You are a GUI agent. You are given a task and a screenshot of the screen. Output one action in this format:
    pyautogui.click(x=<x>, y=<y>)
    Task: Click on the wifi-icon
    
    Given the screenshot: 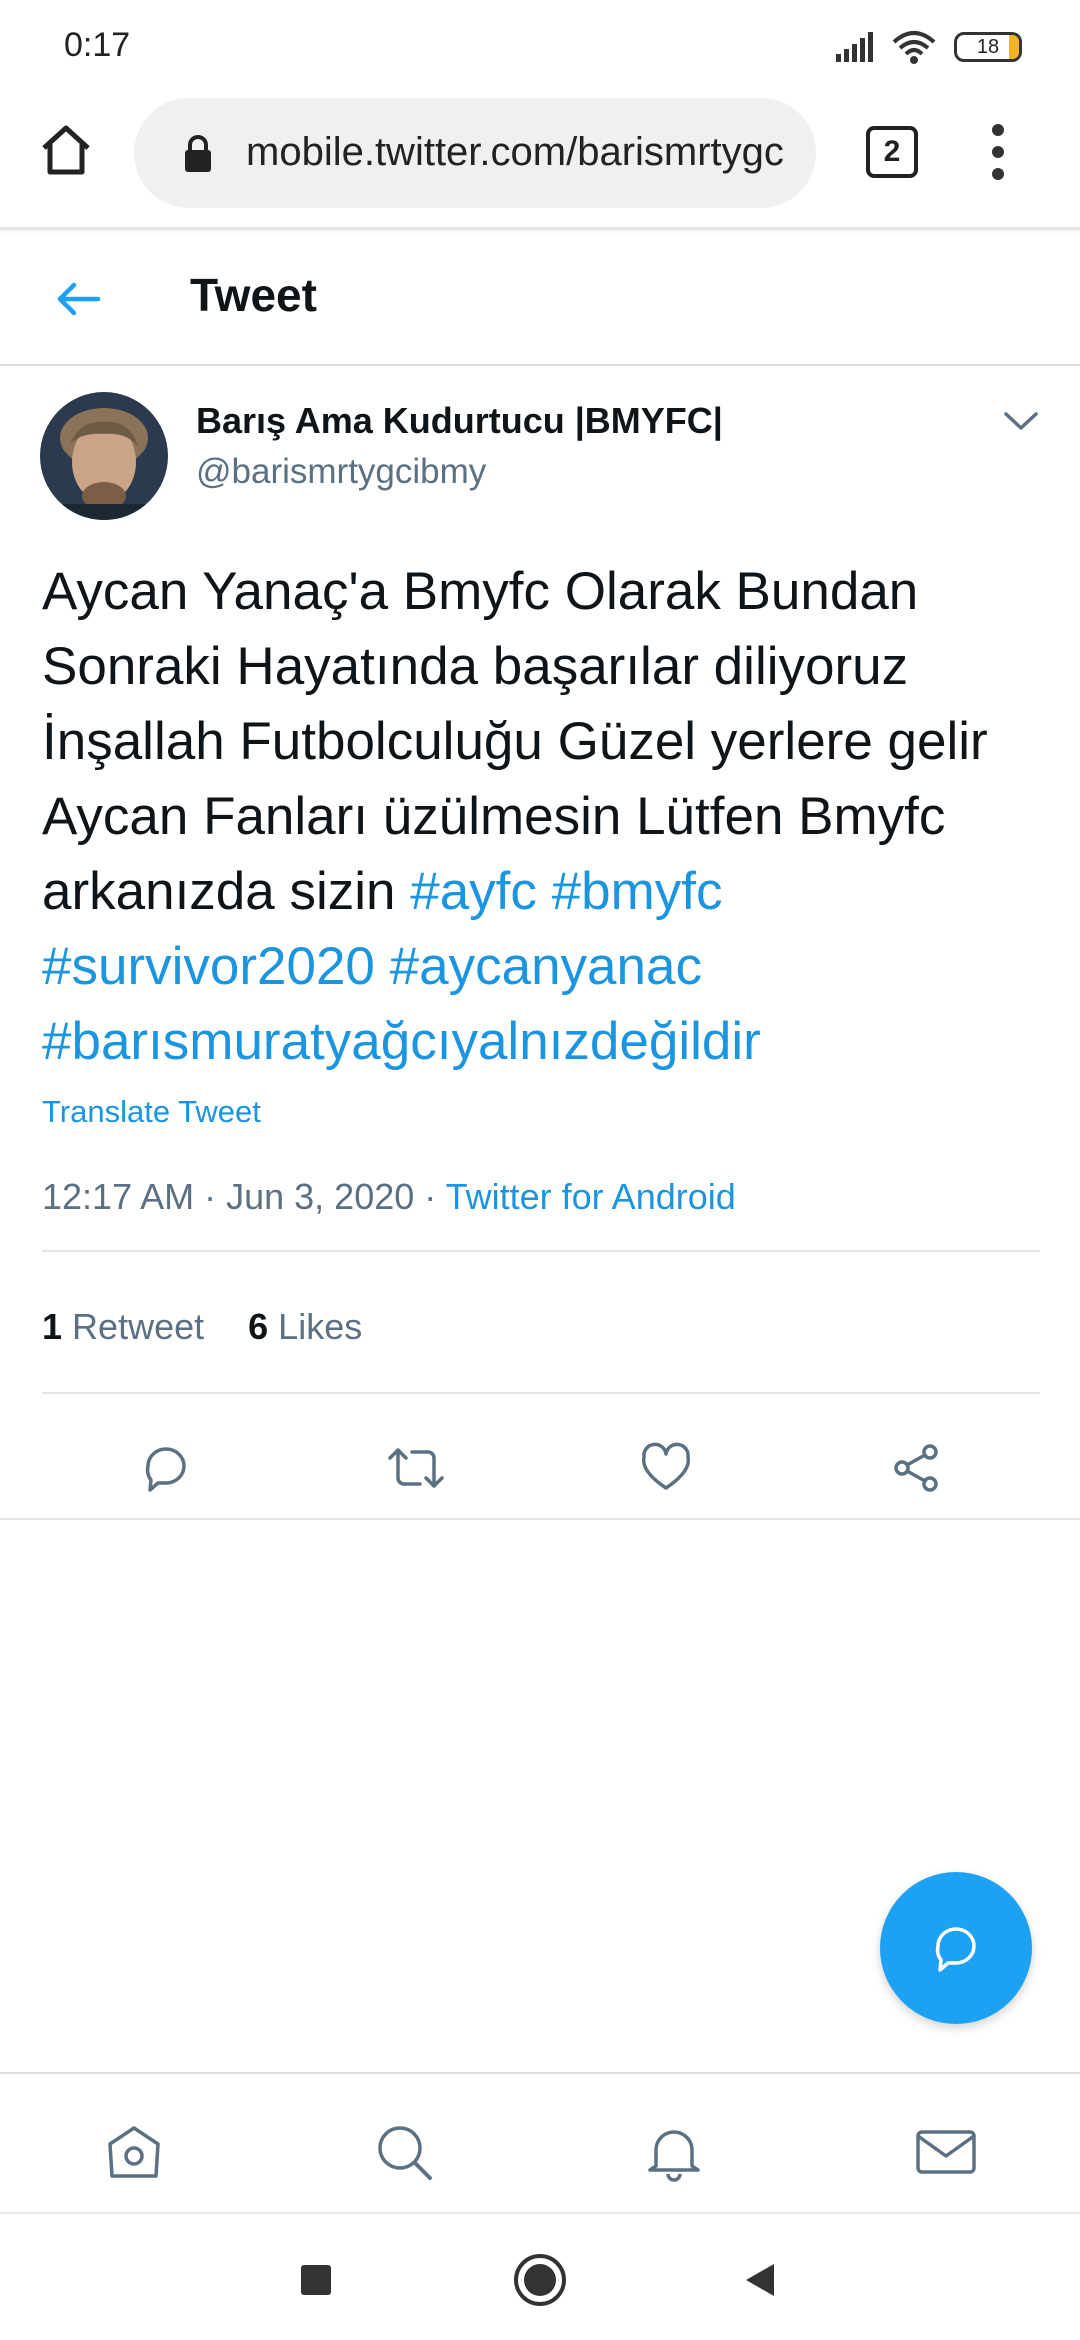 What is the action you would take?
    pyautogui.click(x=914, y=47)
    